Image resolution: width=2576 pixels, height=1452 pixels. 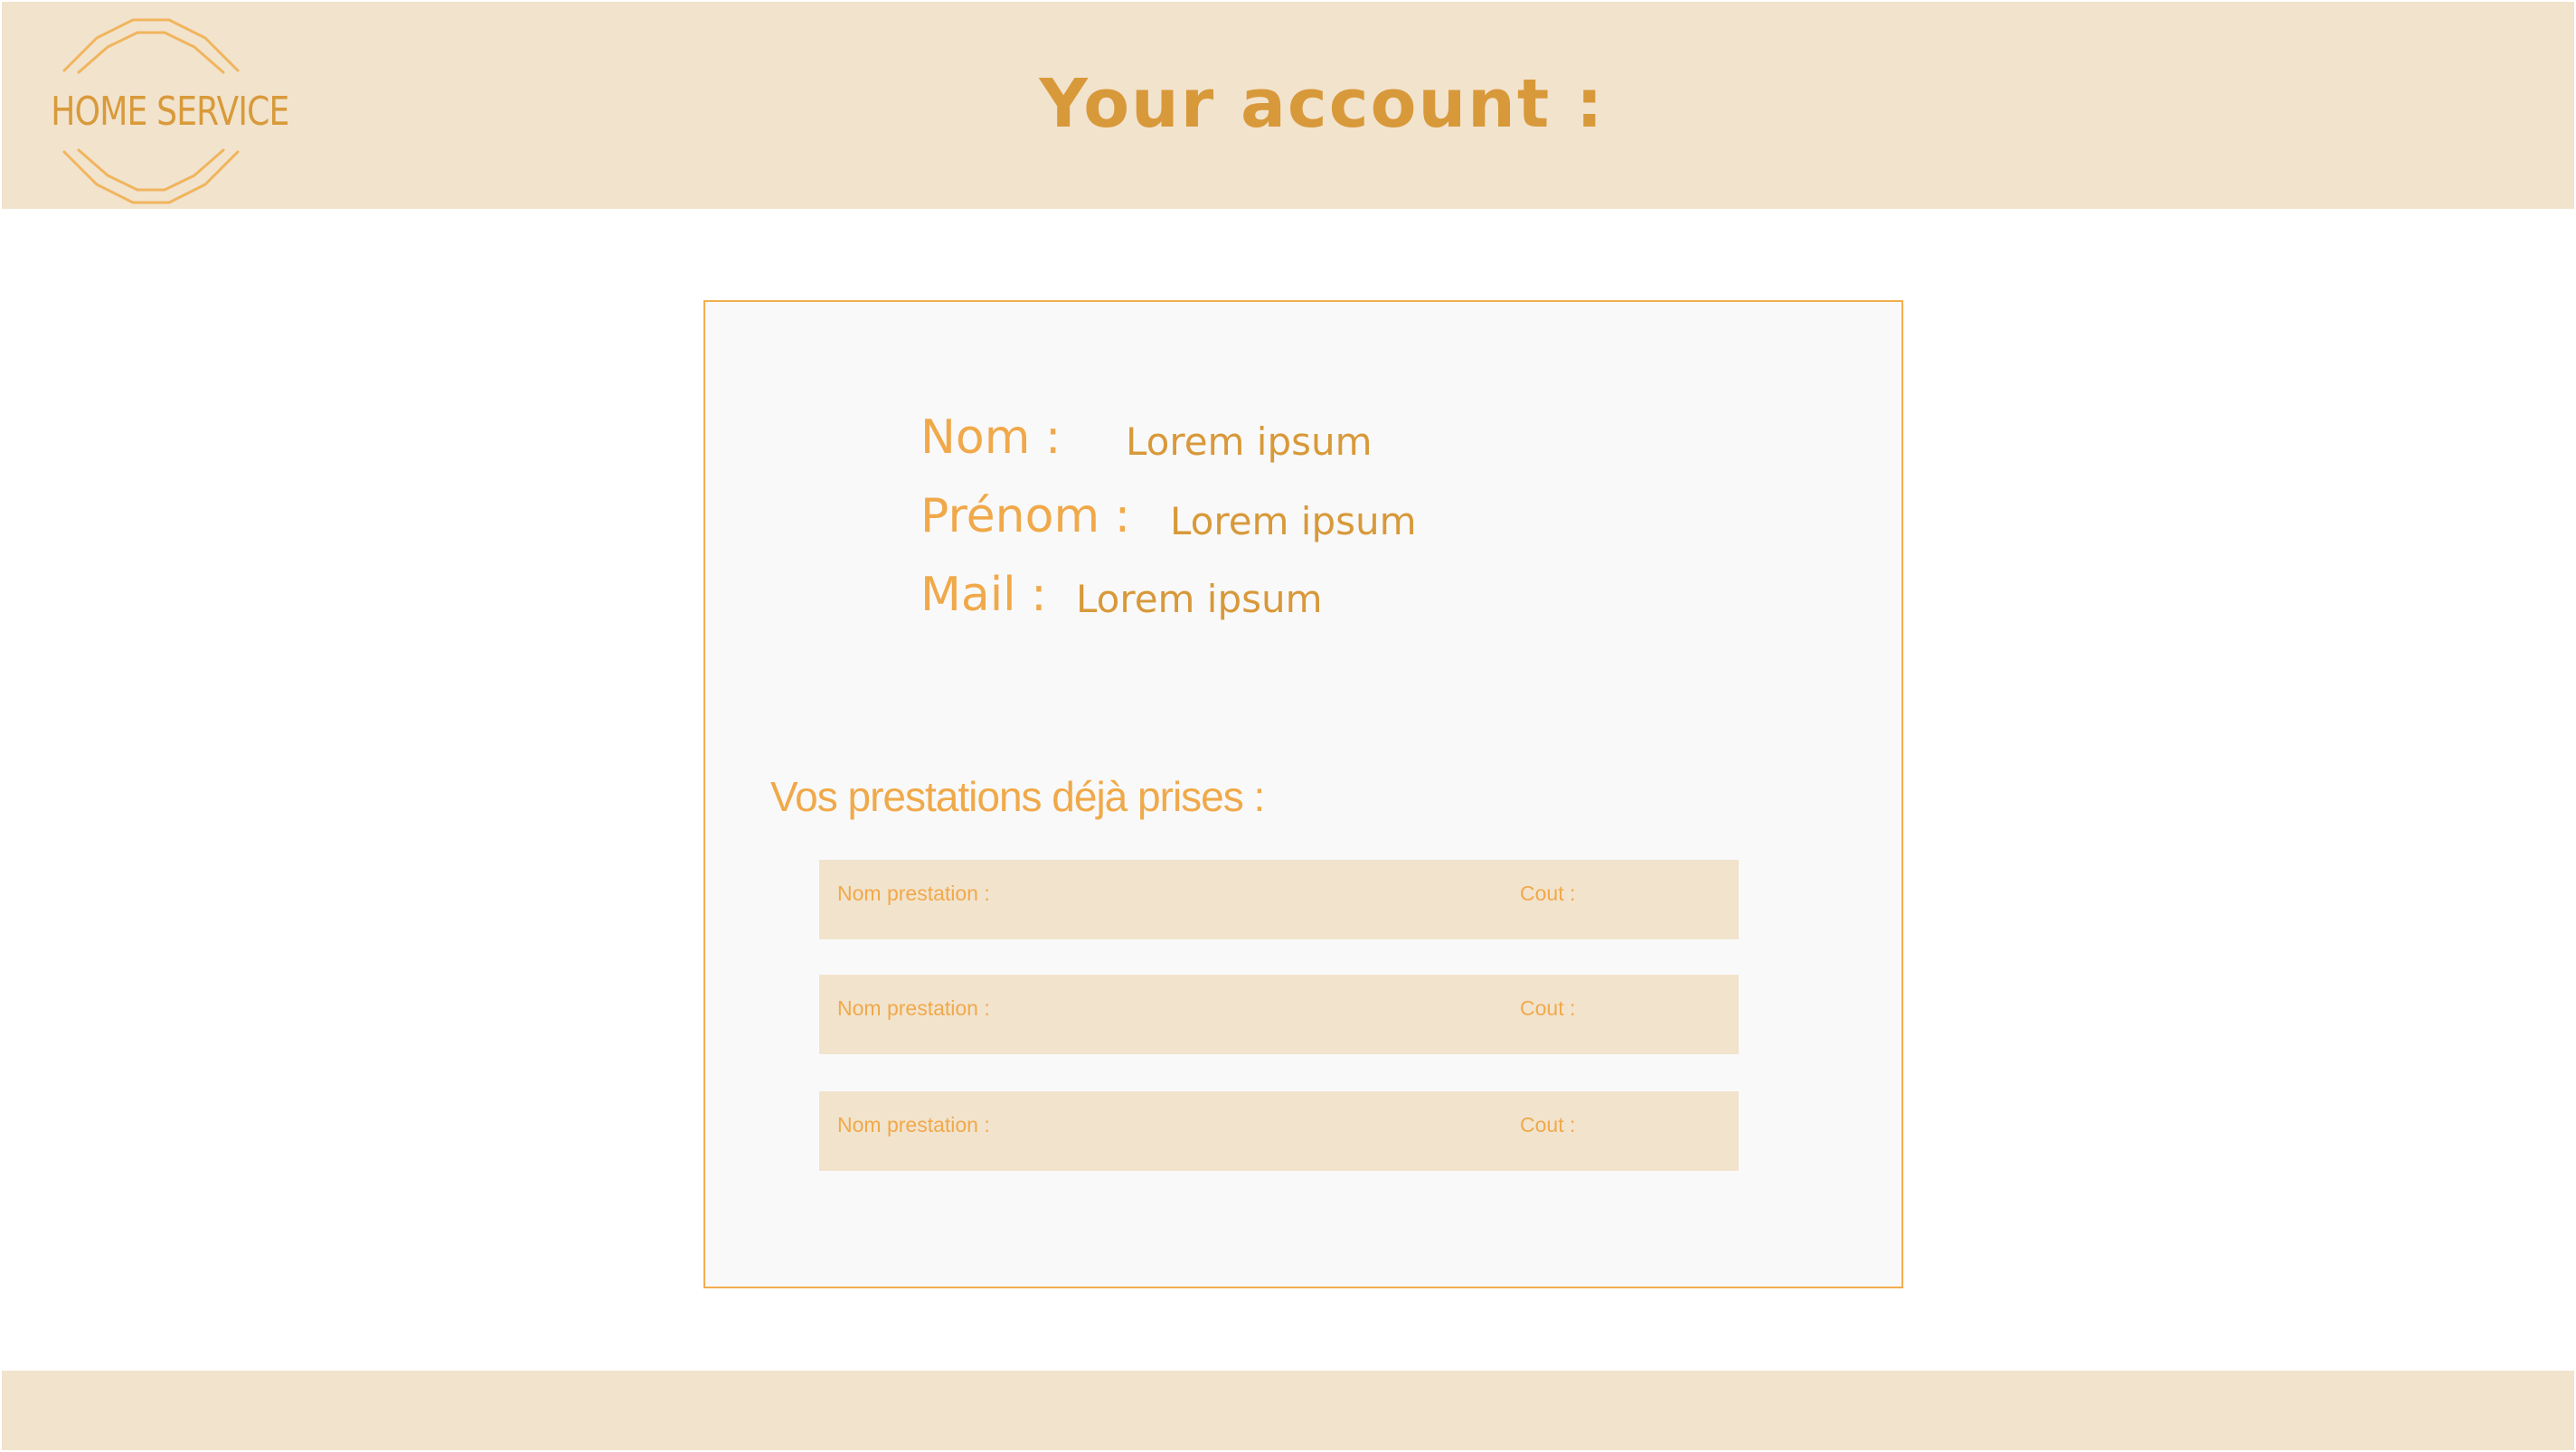 I want to click on field-value-nom: Lorem ipsum, so click(x=1249, y=442).